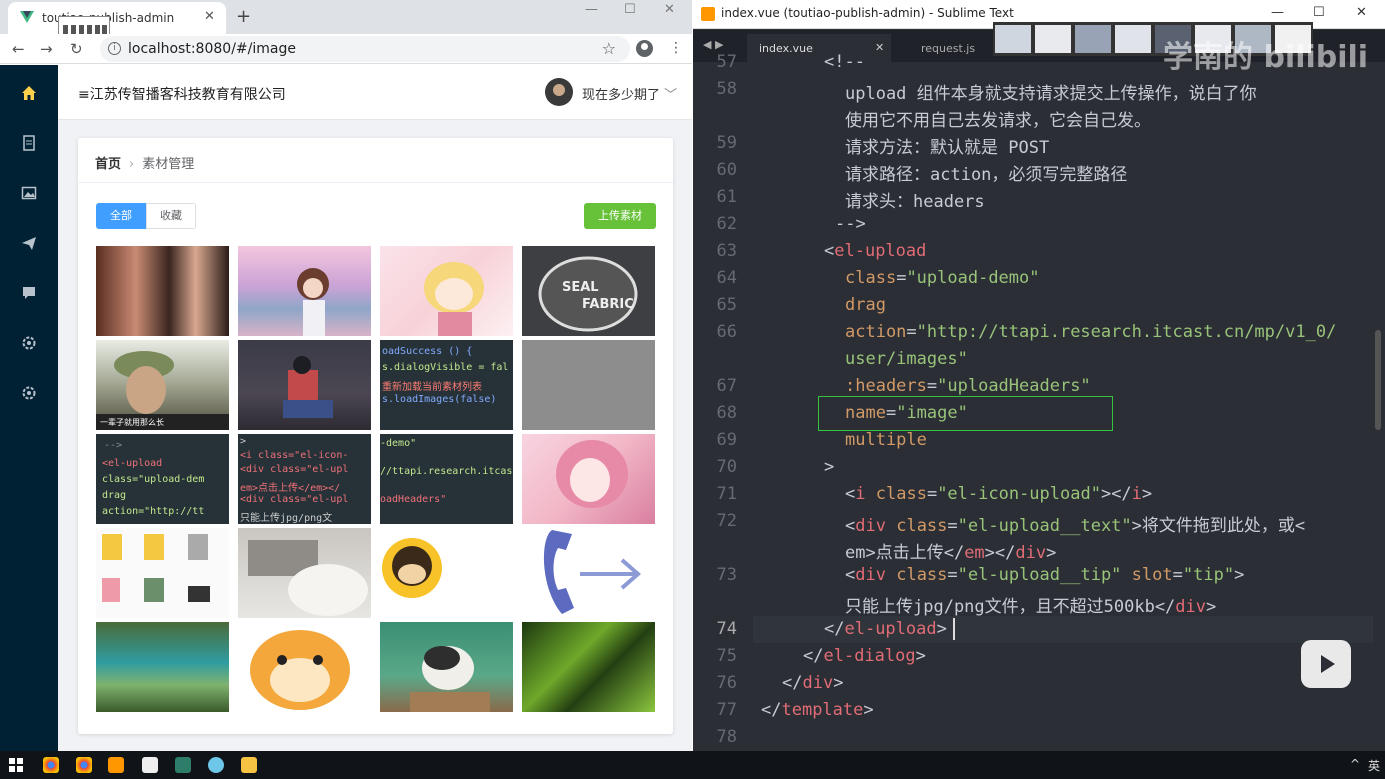 This screenshot has width=1385, height=779. What do you see at coordinates (726, 737) in the screenshot?
I see `line-number: 78` at bounding box center [726, 737].